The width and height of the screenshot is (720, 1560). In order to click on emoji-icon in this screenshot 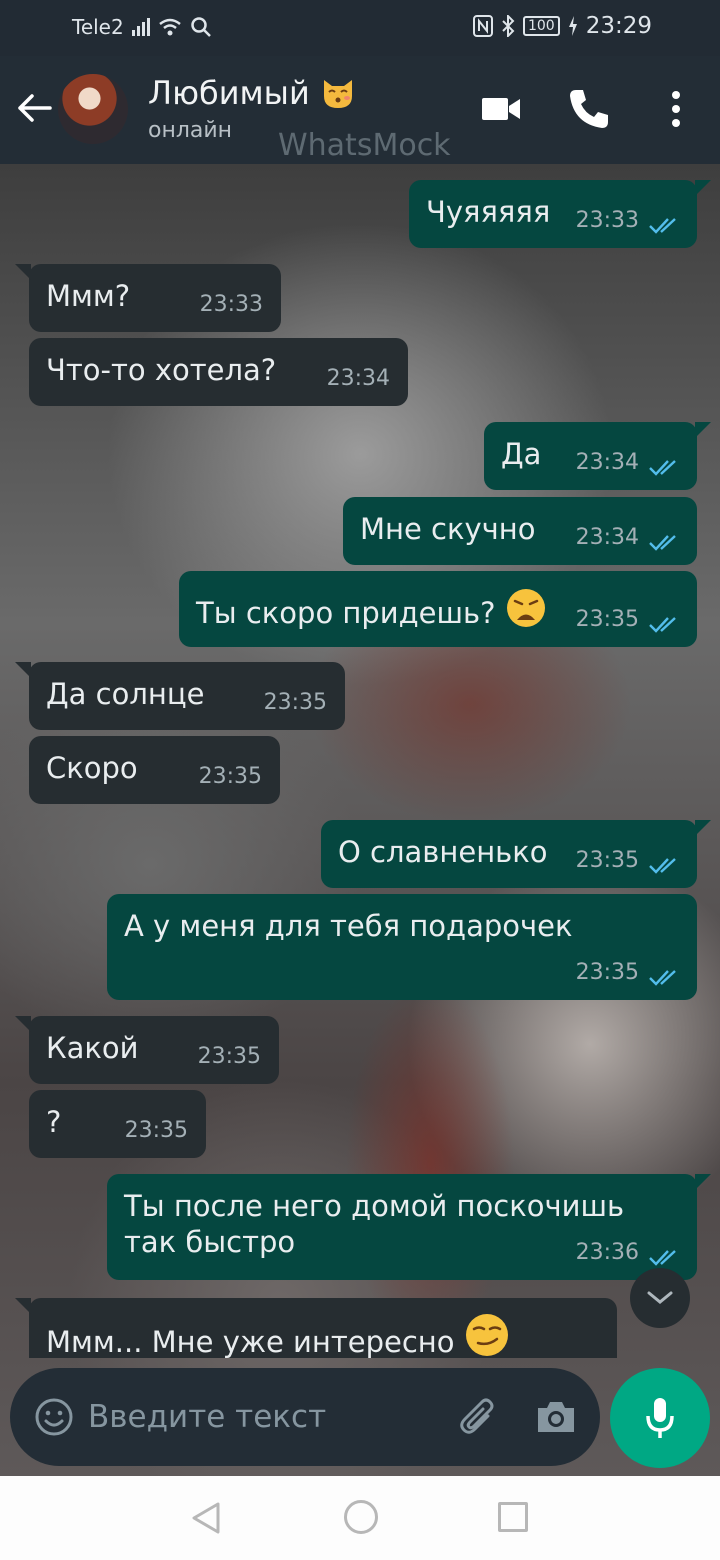, I will do `click(54, 1417)`.